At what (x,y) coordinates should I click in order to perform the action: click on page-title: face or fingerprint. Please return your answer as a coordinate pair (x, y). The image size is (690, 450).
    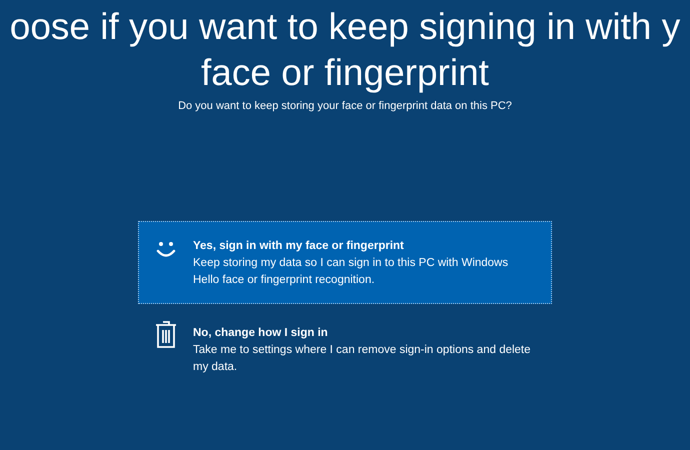
    Looking at the image, I should click on (345, 73).